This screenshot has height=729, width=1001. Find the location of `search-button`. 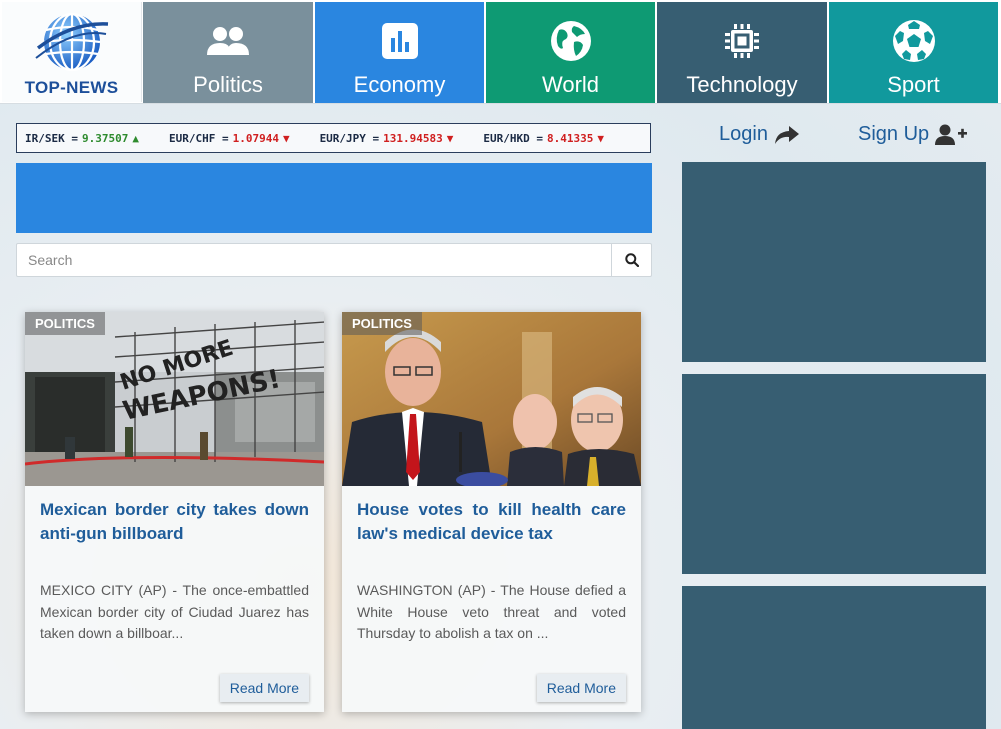

search-button is located at coordinates (631, 260).